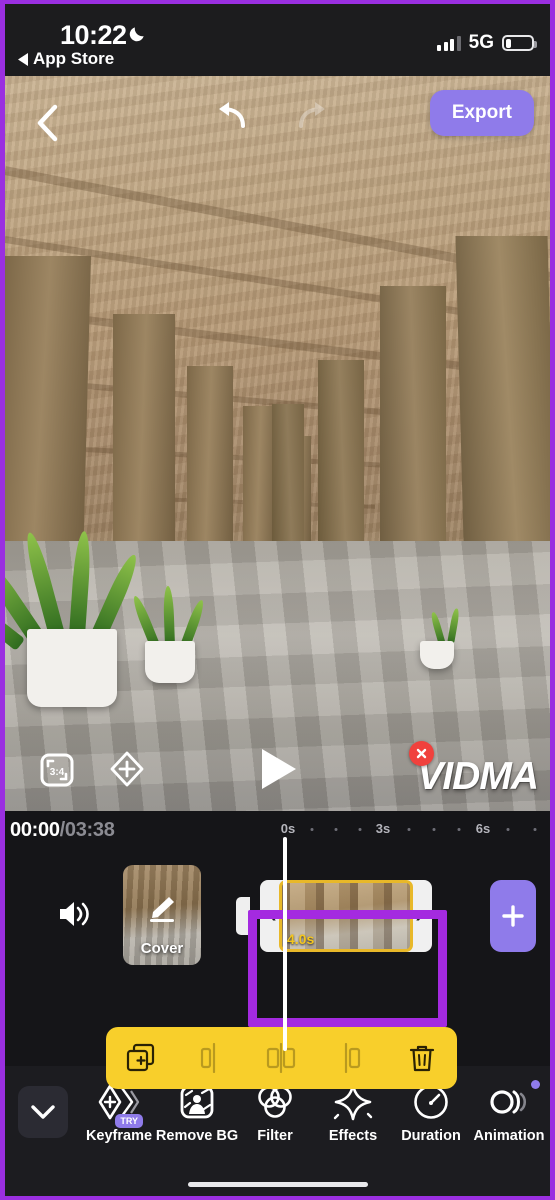  What do you see at coordinates (277, 40) in the screenshot?
I see `status-bar: 10:22 App Store 5G` at bounding box center [277, 40].